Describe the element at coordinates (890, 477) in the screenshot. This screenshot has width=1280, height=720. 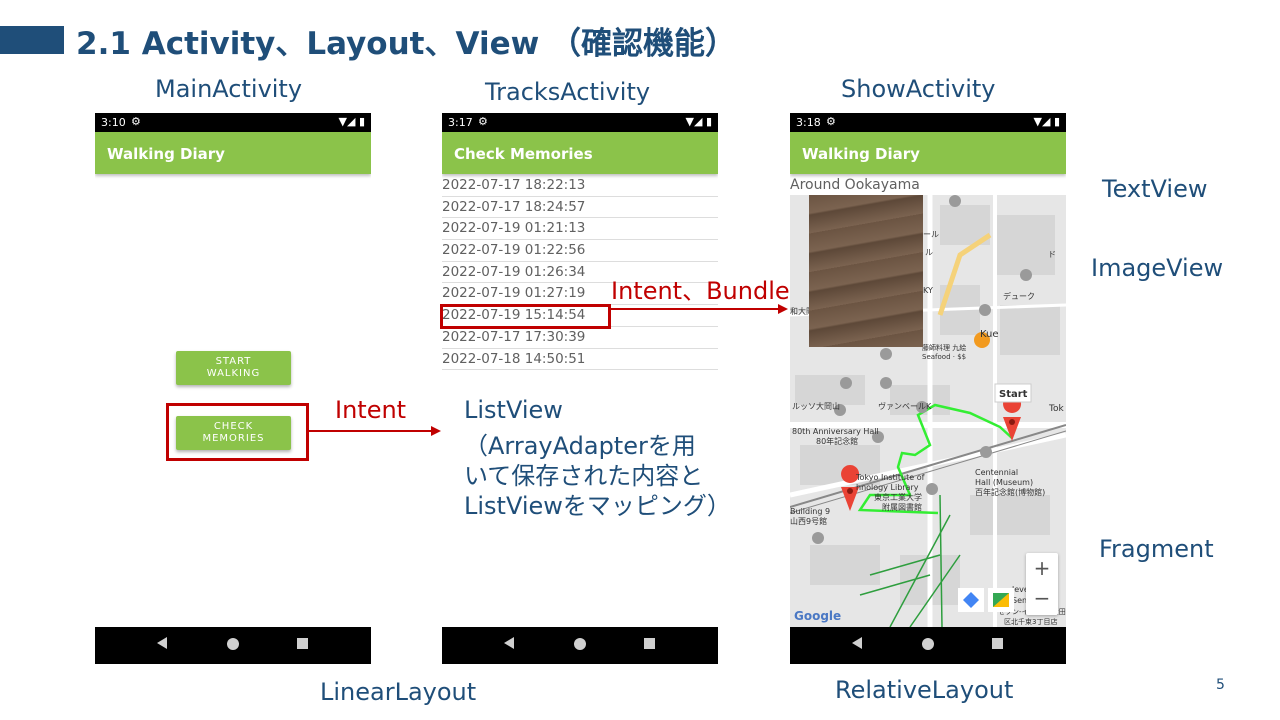
I see `map-label-tokyo1: Tokyo Institute of` at that location.